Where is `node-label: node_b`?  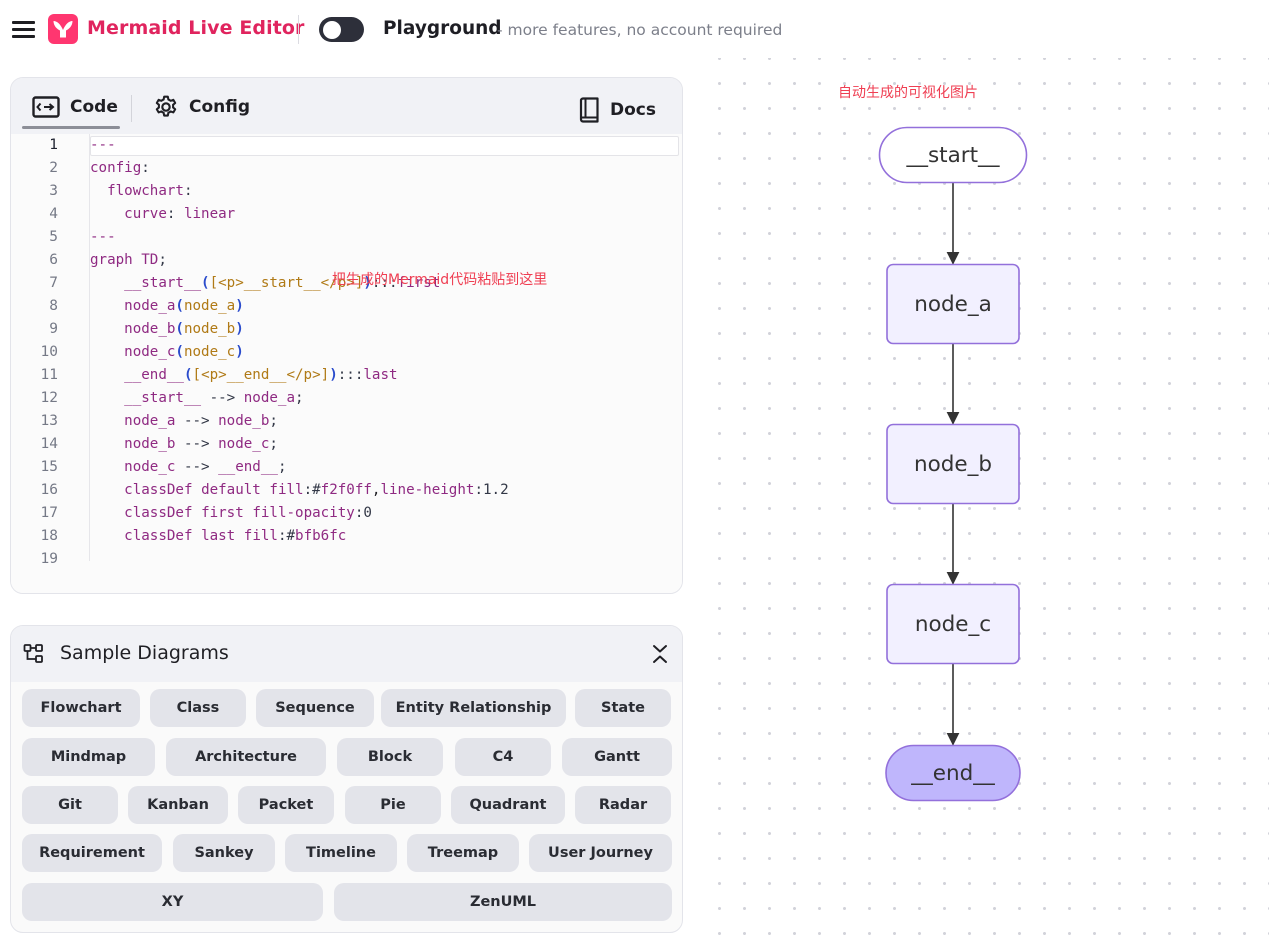 node-label: node_b is located at coordinates (953, 464).